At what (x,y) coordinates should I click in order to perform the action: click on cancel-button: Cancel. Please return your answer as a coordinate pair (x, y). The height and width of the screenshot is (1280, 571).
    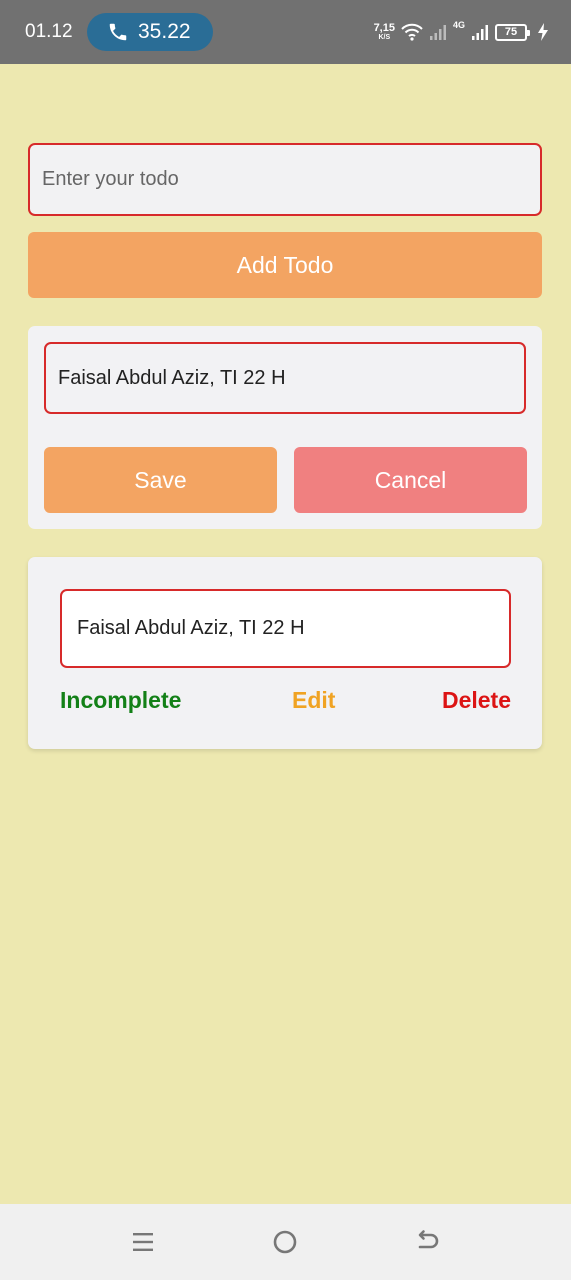
    Looking at the image, I should click on (410, 480).